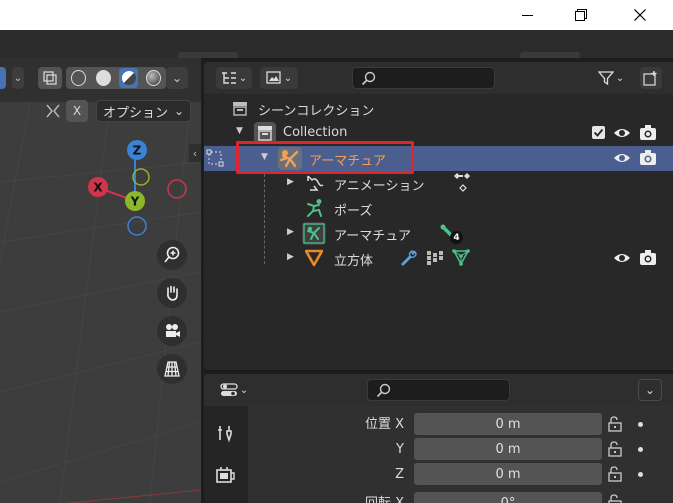 The height and width of the screenshot is (503, 673). I want to click on outliner-header: ⌄ ⌄ ⌄, so click(438, 78).